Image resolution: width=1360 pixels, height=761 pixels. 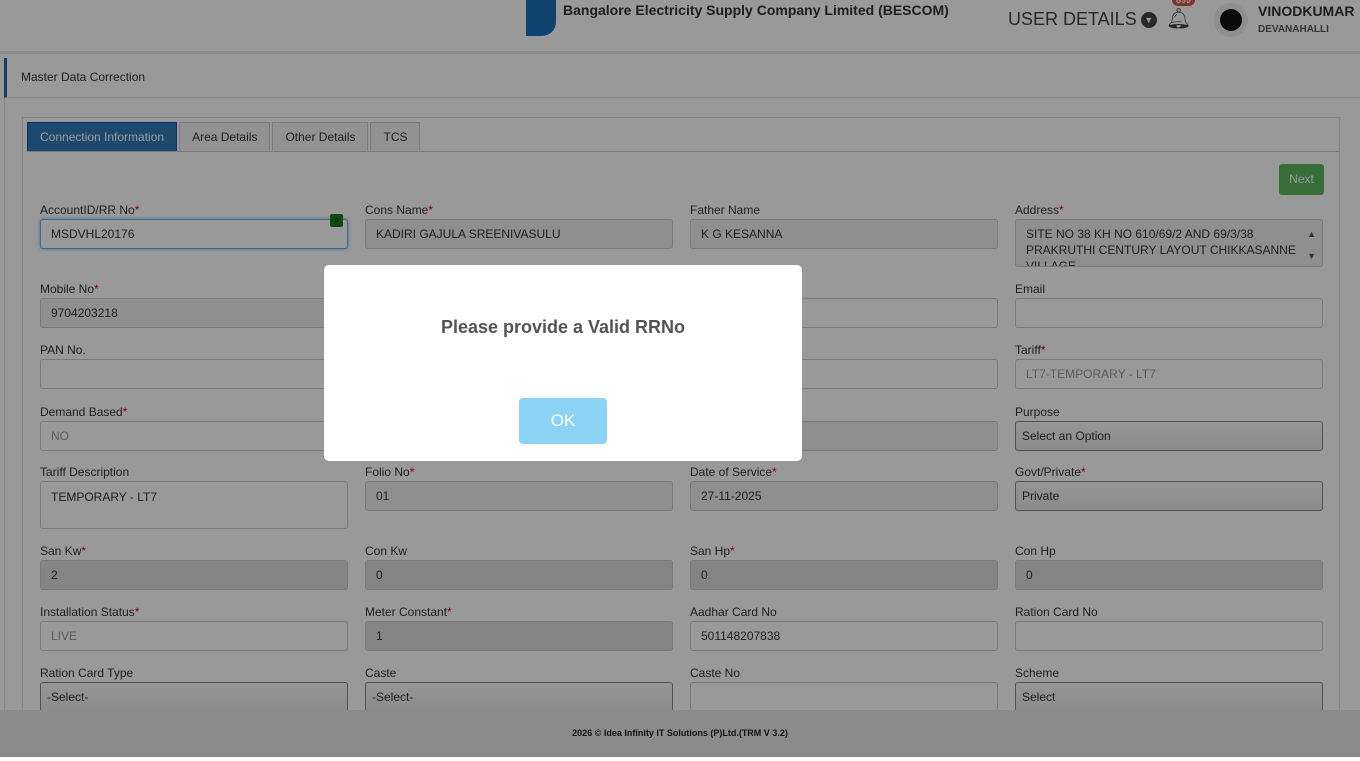 I want to click on ok-button: OK, so click(x=563, y=421).